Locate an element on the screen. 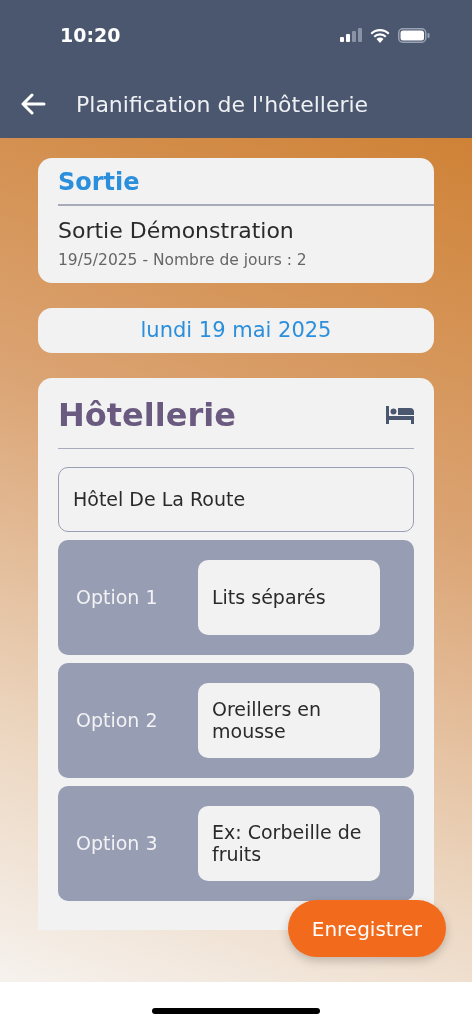  battery-icon is located at coordinates (414, 35).